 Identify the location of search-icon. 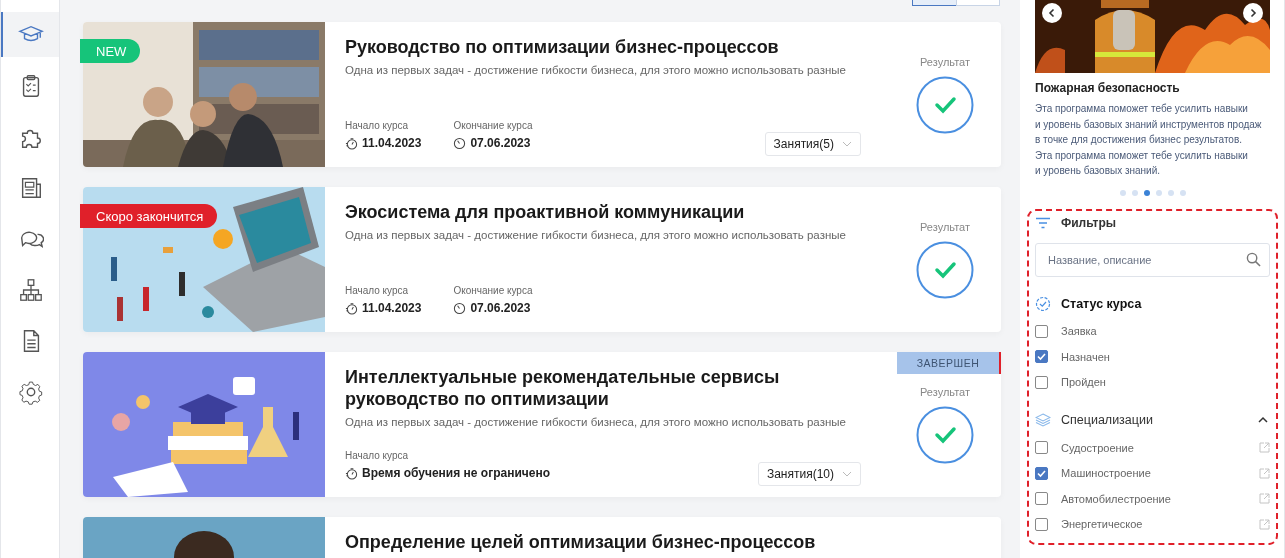
(1253, 259).